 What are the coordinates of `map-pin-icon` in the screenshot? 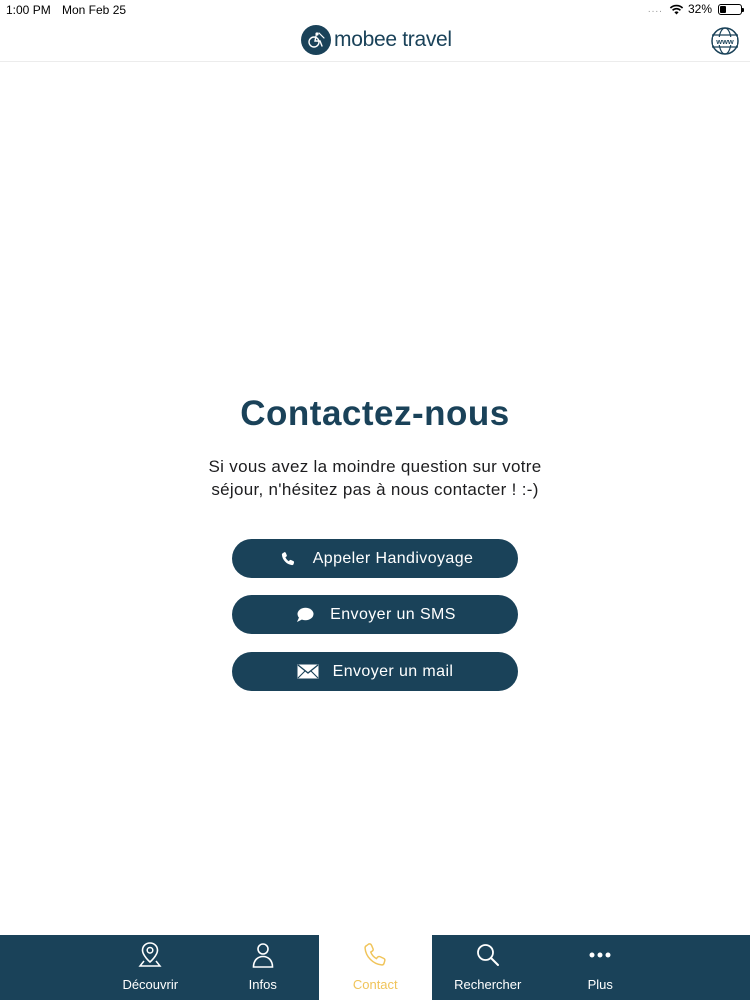 It's located at (150, 955).